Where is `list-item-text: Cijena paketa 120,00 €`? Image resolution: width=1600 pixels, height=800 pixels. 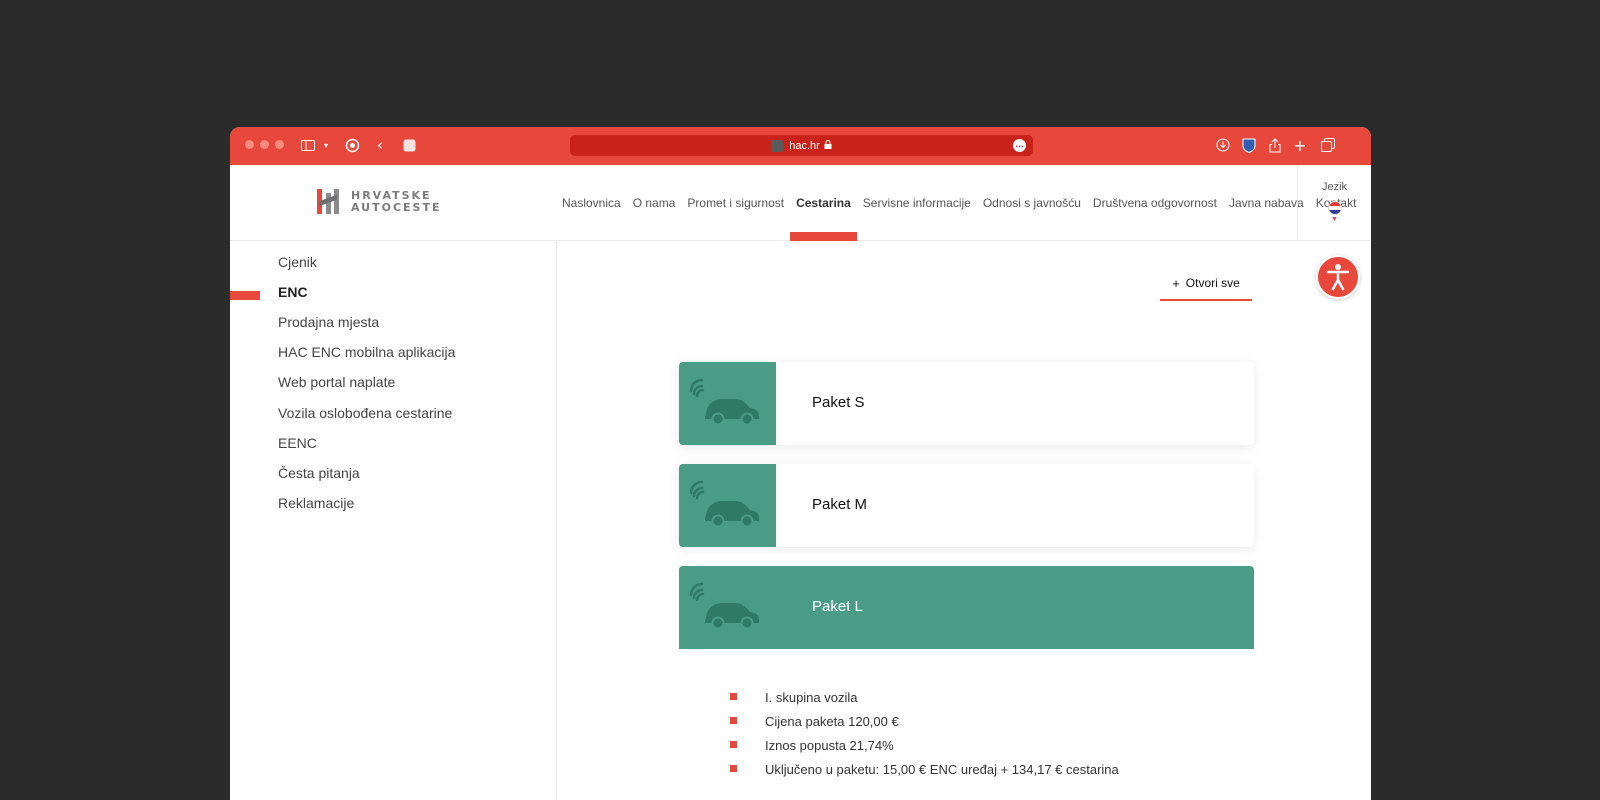
list-item-text: Cijena paketa 120,00 € is located at coordinates (832, 721).